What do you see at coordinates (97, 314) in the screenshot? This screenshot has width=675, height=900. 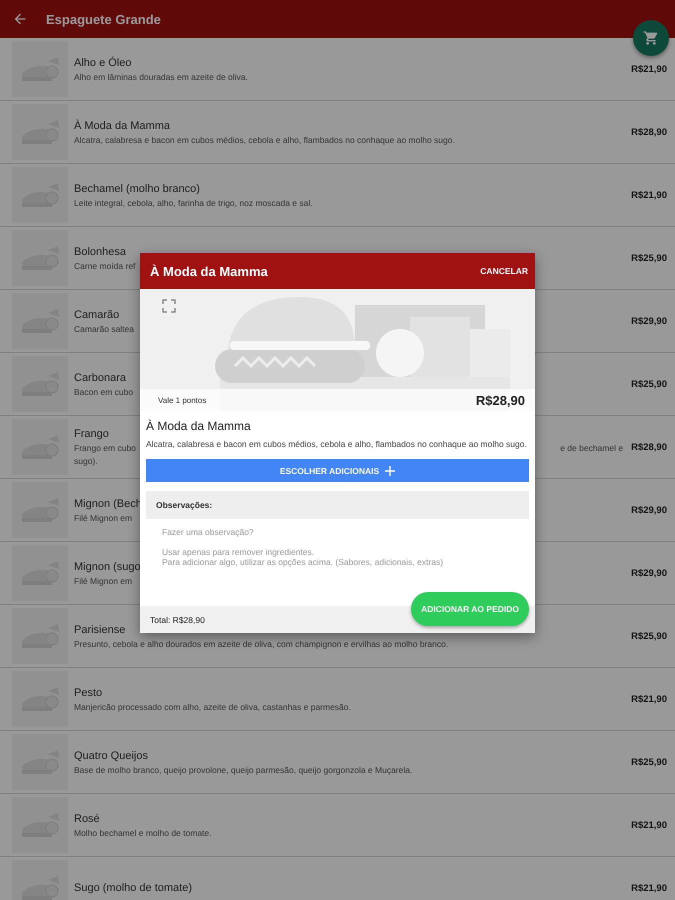 I see `item-name: Camarão` at bounding box center [97, 314].